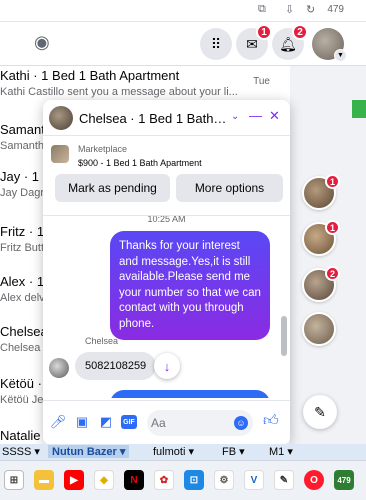 The image size is (366, 500). I want to click on vpn-icon: V, so click(254, 480).